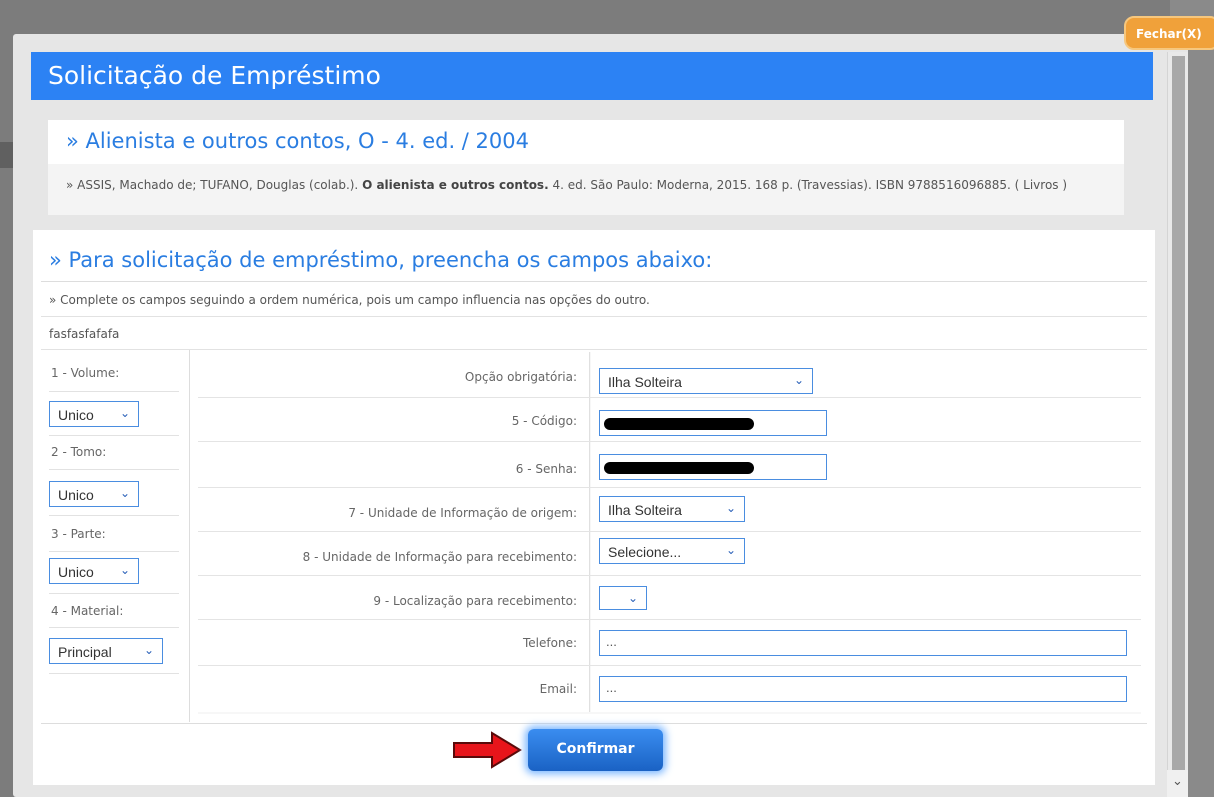  What do you see at coordinates (114, 374) in the screenshot?
I see `volume-label: 1 - Volume:` at bounding box center [114, 374].